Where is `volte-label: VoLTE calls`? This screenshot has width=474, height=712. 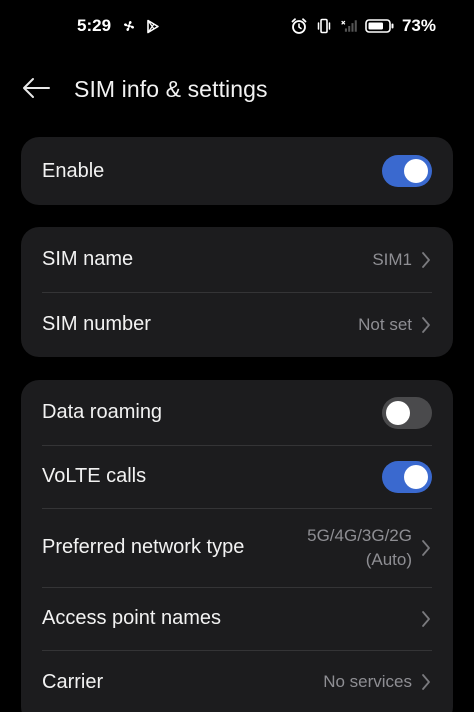
volte-label: VoLTE calls is located at coordinates (94, 476).